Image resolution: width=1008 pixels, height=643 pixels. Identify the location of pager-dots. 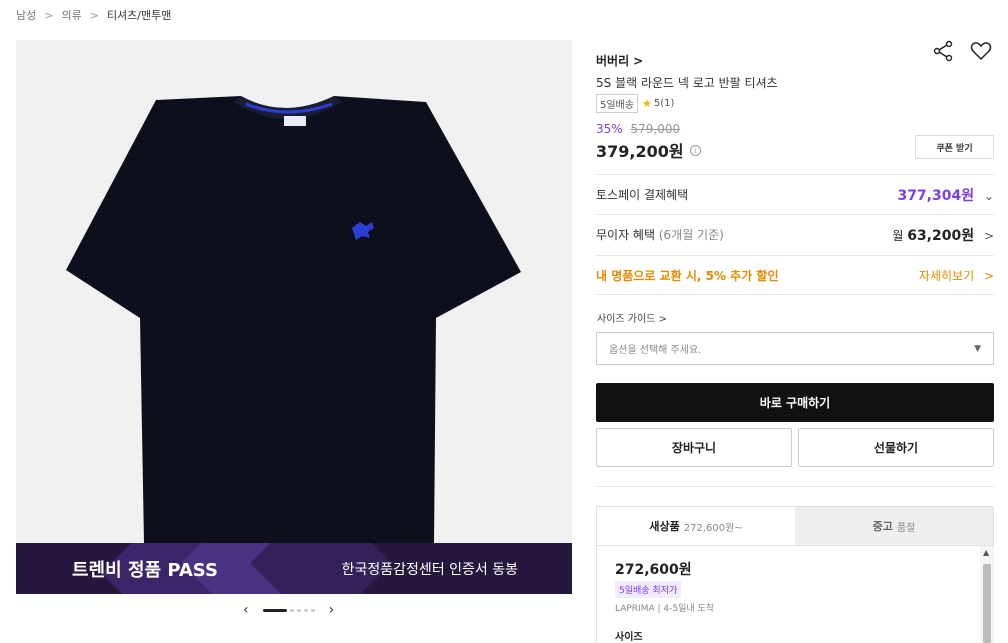
(288, 610).